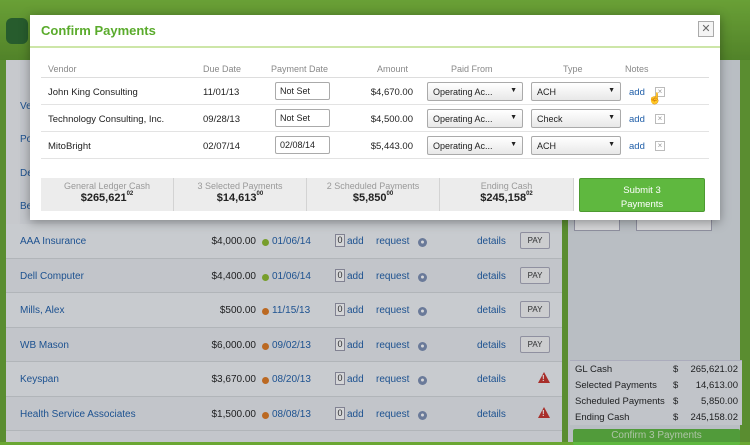  I want to click on summary-gl-cash: General Ledger Cash $265,62102, so click(107, 194).